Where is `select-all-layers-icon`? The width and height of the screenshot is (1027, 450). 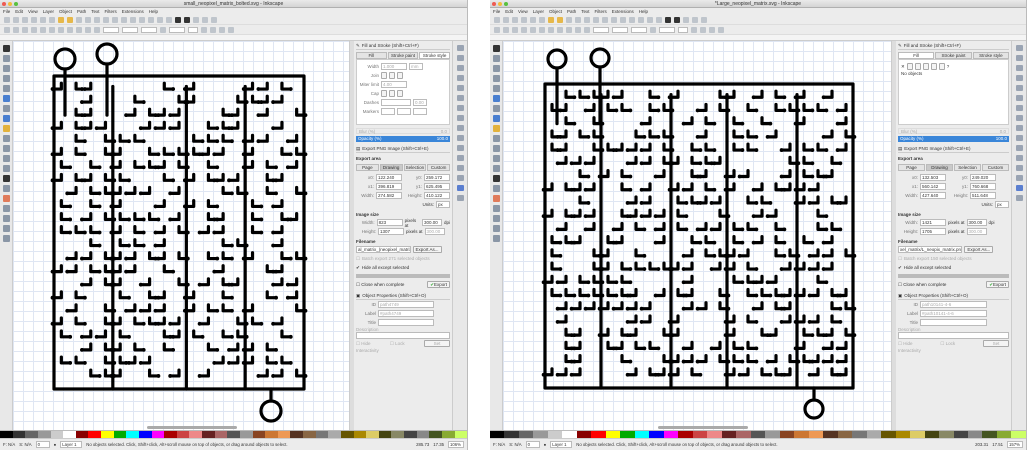 select-all-layers-icon is located at coordinates (506, 29).